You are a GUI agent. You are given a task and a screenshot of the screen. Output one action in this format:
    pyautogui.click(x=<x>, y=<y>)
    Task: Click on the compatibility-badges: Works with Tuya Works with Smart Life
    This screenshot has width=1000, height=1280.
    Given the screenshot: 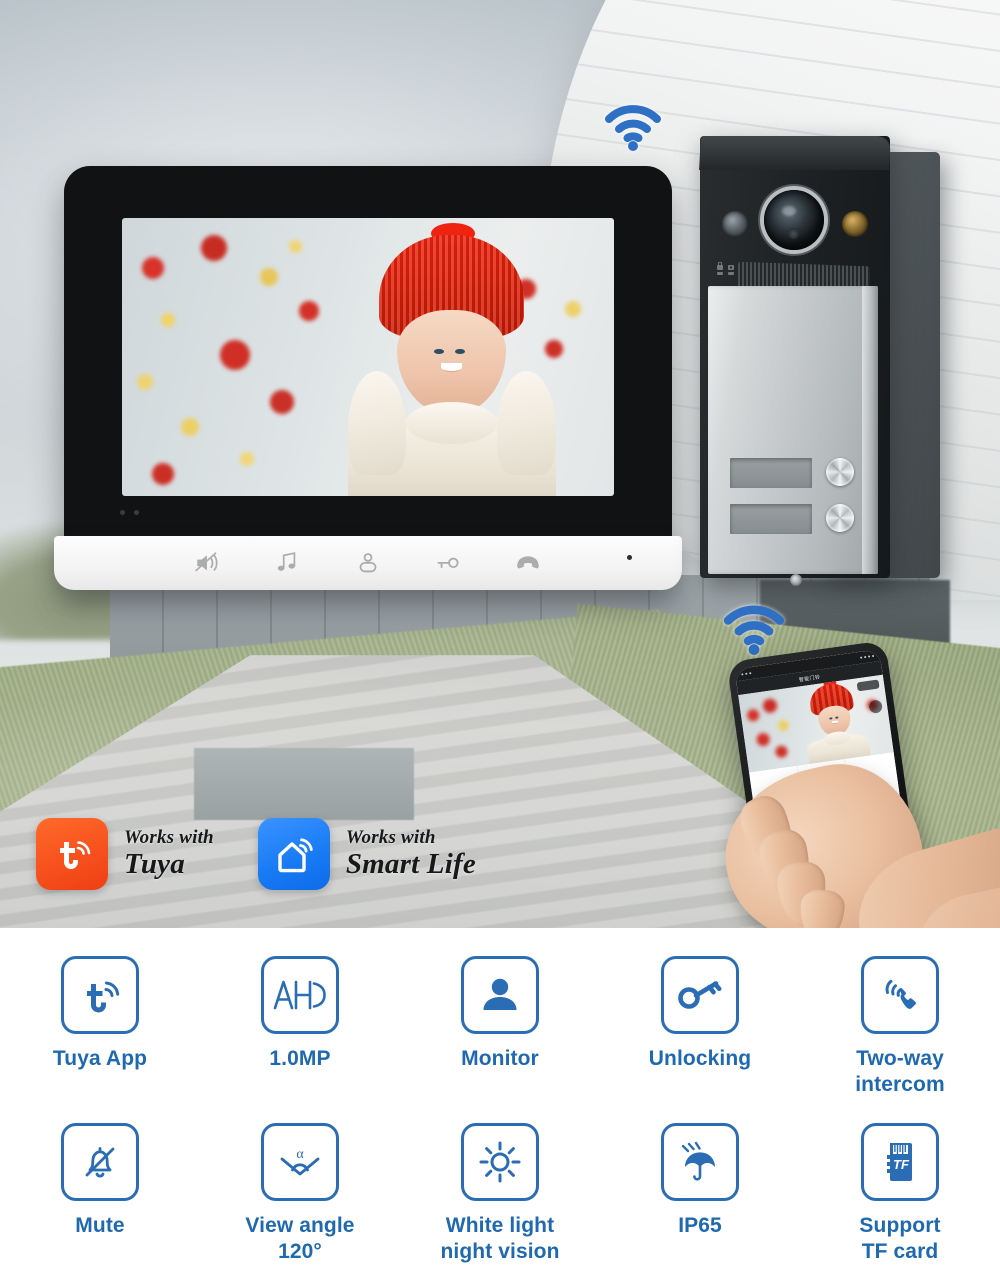 What is the action you would take?
    pyautogui.click(x=256, y=854)
    